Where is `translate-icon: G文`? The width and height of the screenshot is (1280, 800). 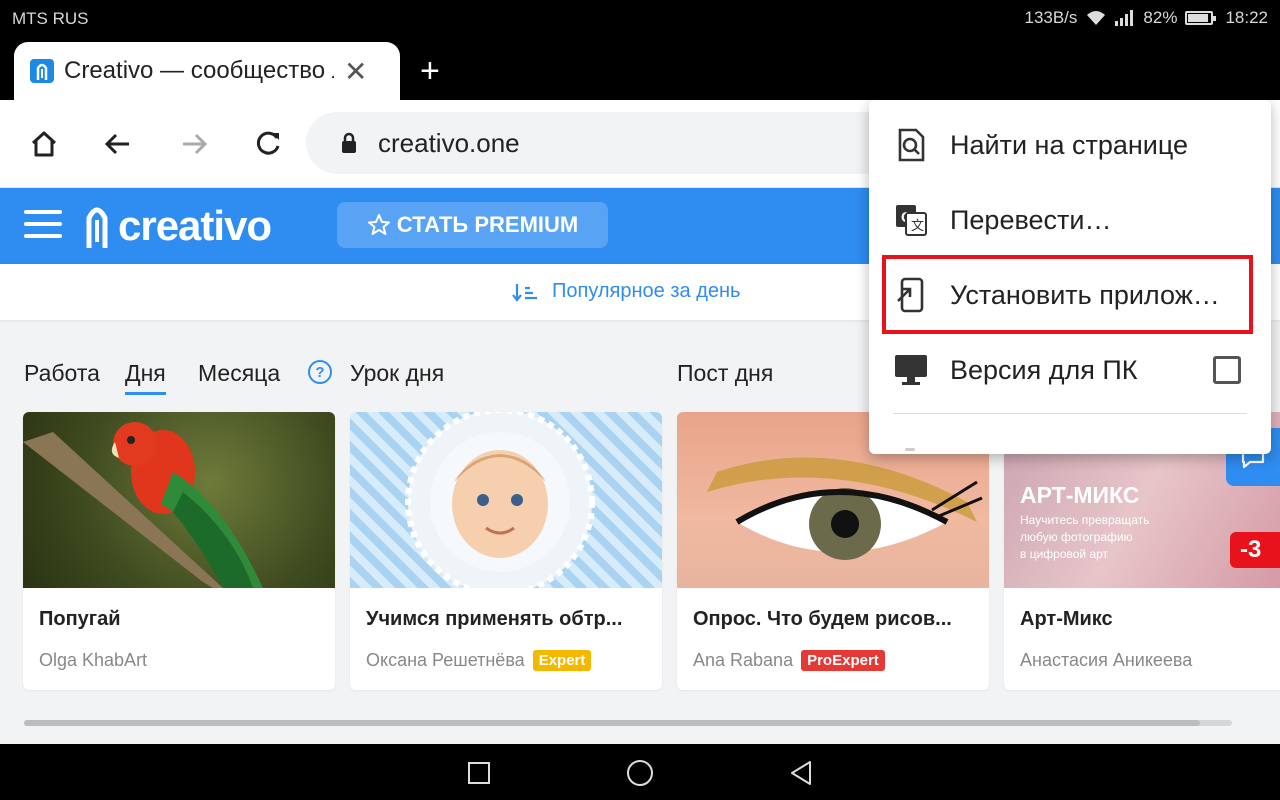 translate-icon: G文 is located at coordinates (911, 220).